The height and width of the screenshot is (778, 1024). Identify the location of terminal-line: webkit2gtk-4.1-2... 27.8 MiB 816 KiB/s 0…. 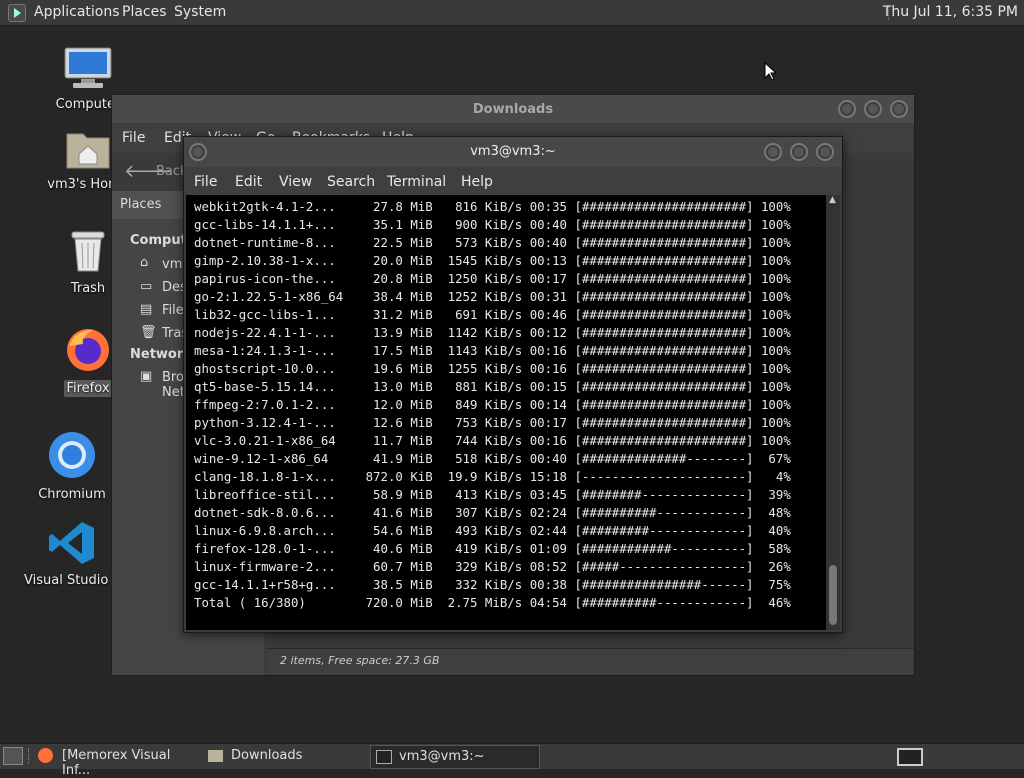
(492, 206).